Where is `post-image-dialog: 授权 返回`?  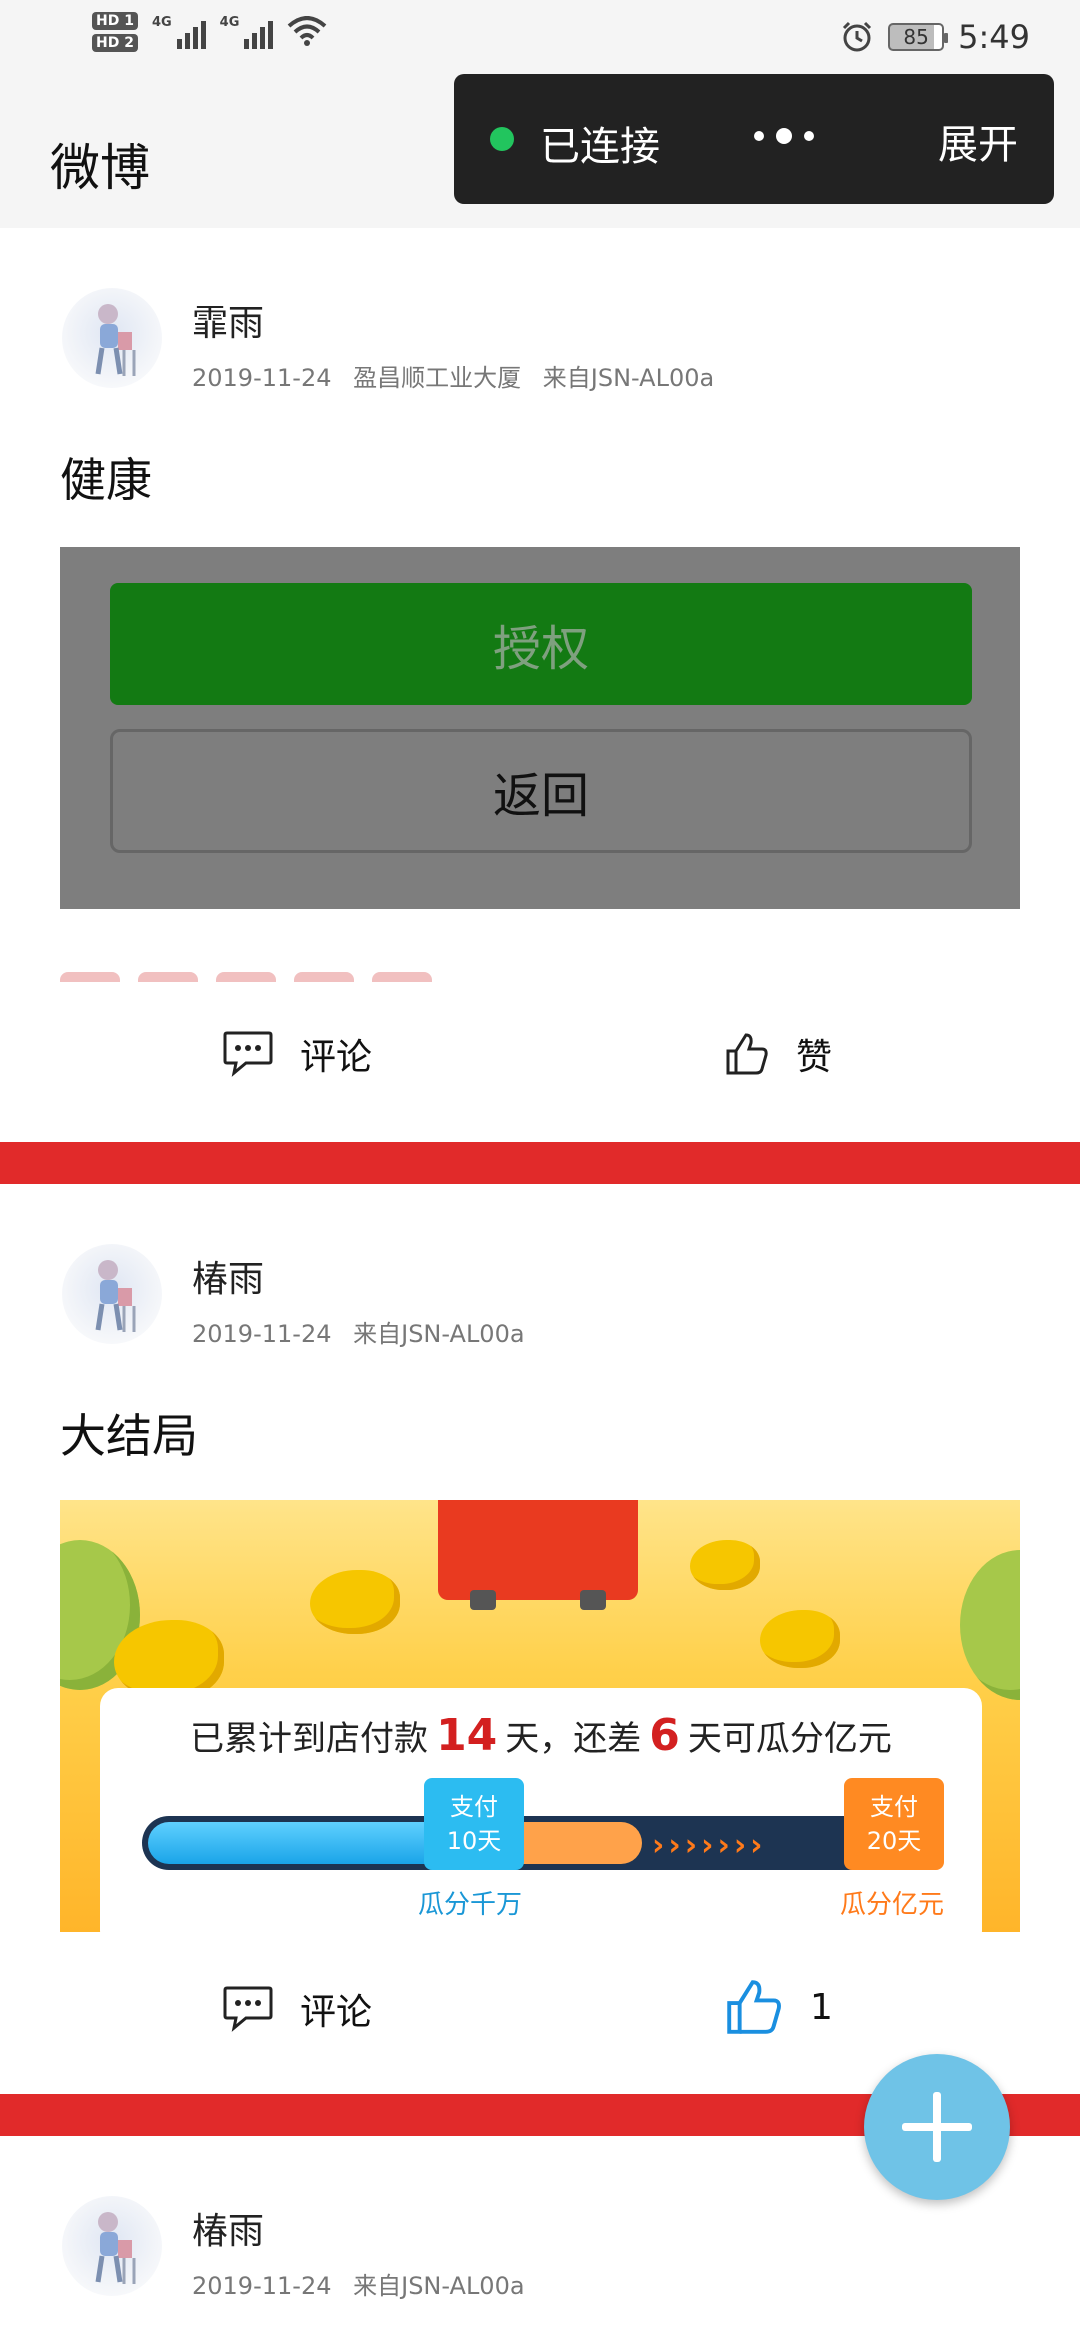 post-image-dialog: 授权 返回 is located at coordinates (540, 728).